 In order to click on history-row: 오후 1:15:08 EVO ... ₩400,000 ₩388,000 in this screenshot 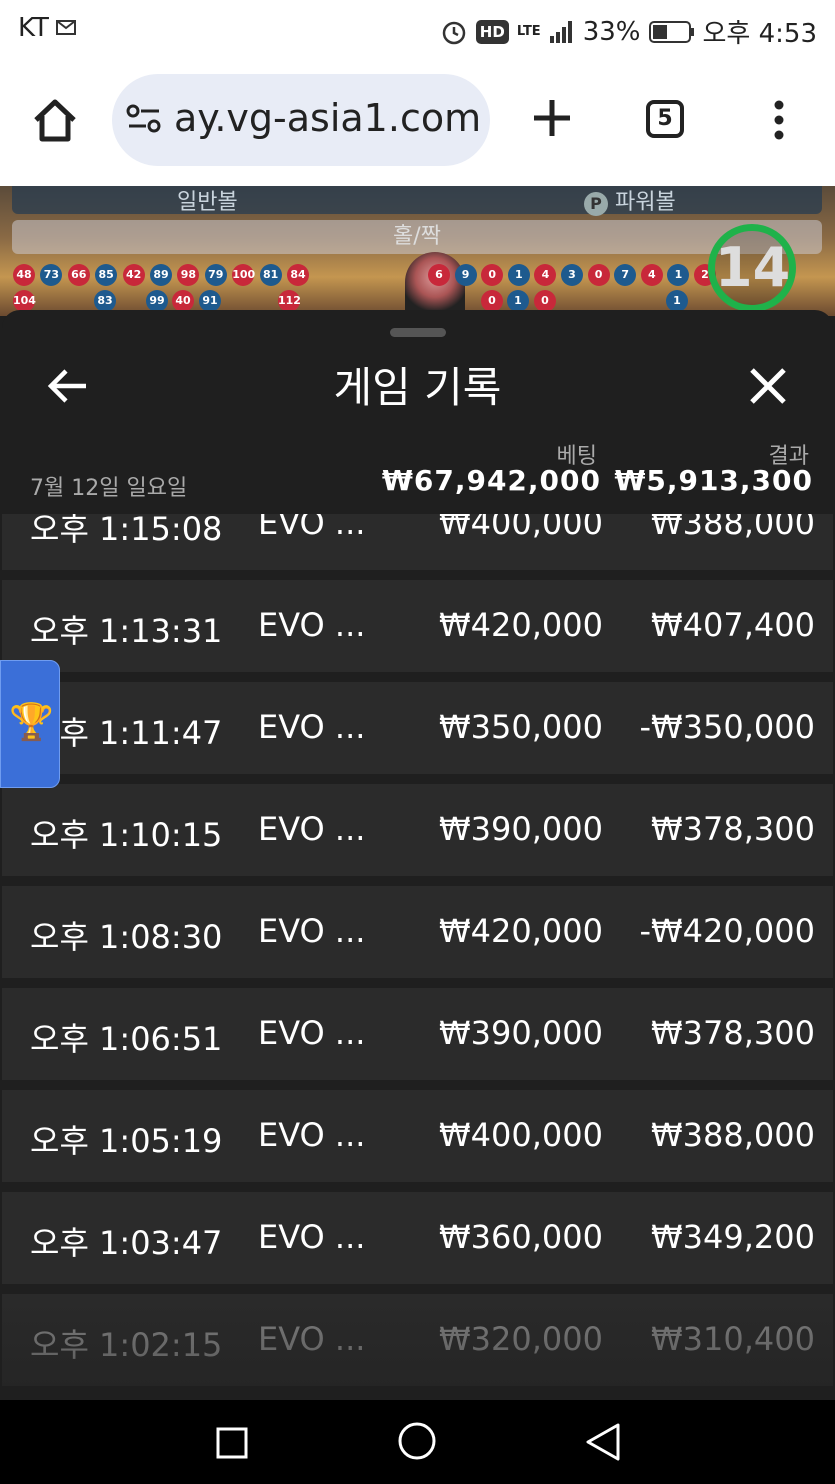, I will do `click(417, 542)`.